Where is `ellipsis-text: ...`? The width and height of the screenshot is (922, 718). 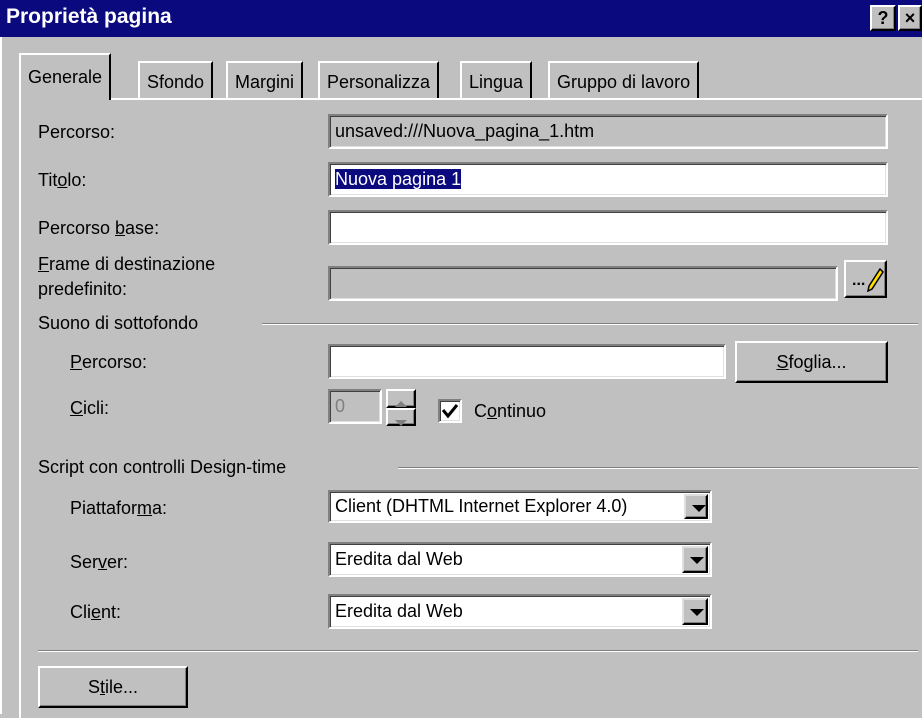 ellipsis-text: ... is located at coordinates (859, 280).